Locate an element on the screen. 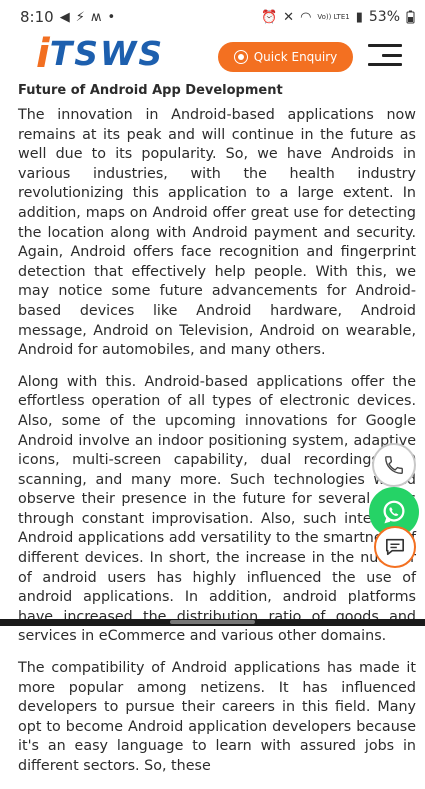 Image resolution: width=425 pixels, height=789 pixels. wifi-icon: ◠ is located at coordinates (306, 17).